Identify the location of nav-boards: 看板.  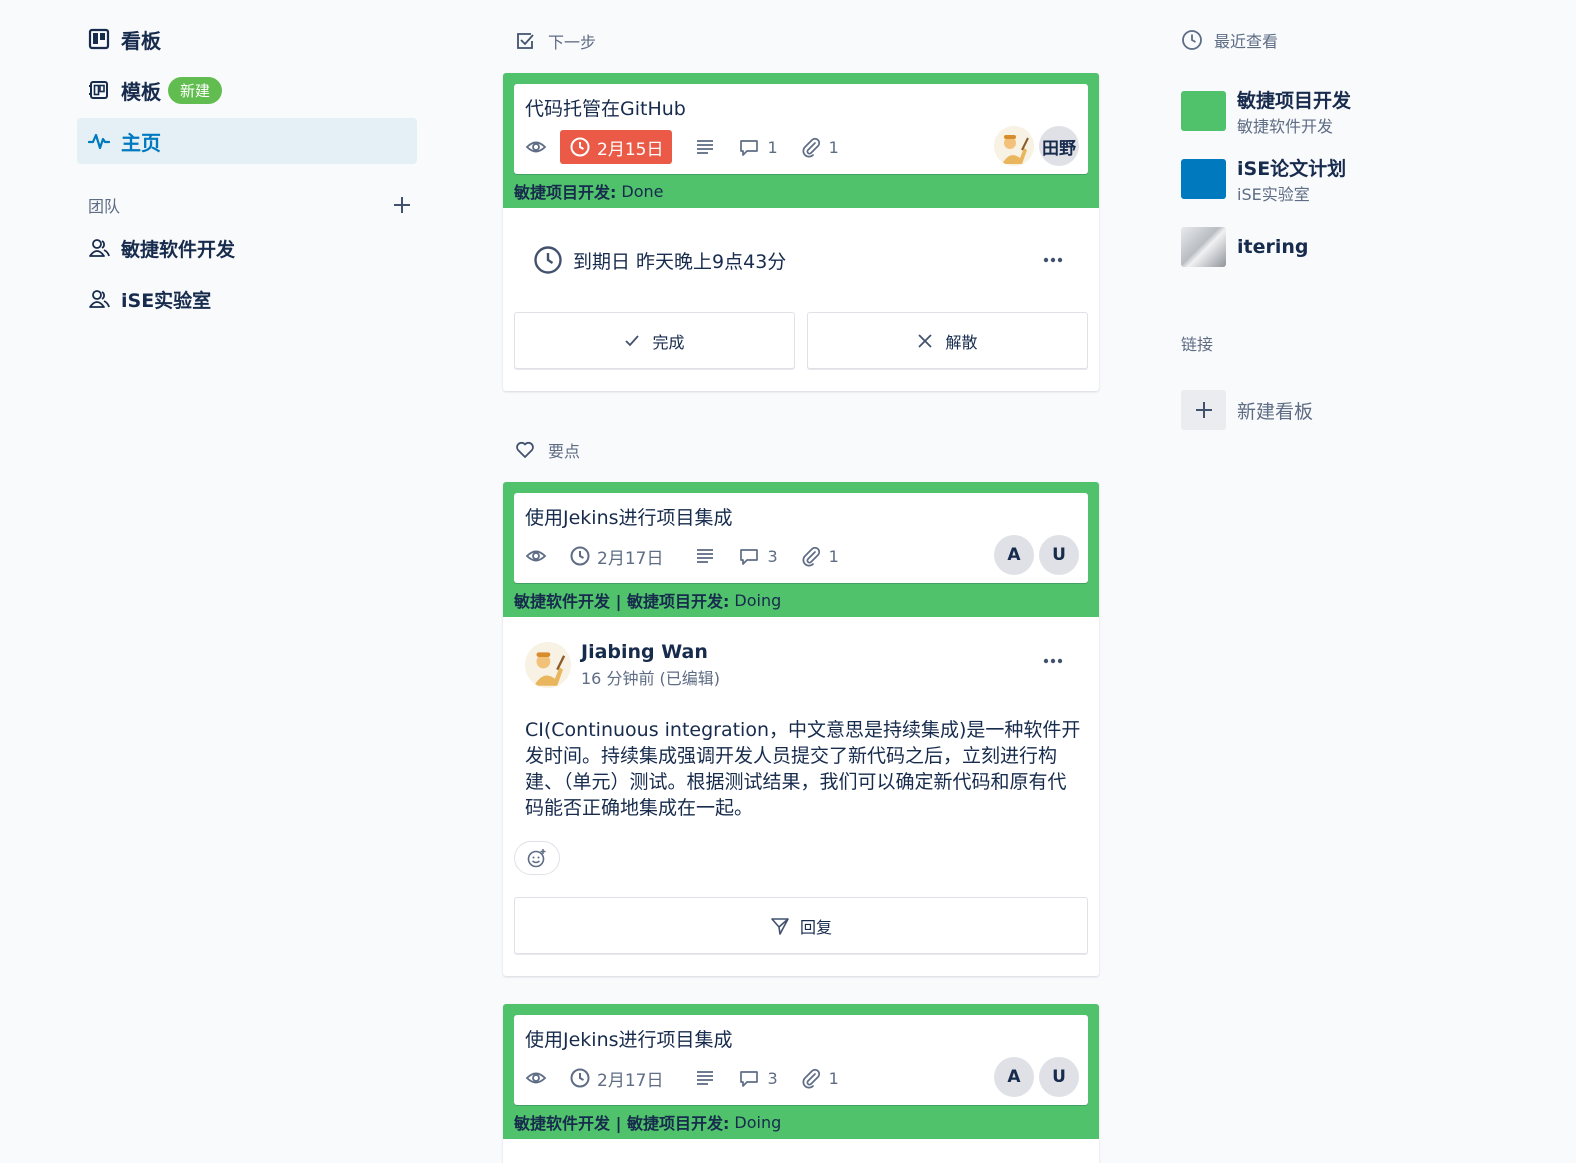
(247, 39).